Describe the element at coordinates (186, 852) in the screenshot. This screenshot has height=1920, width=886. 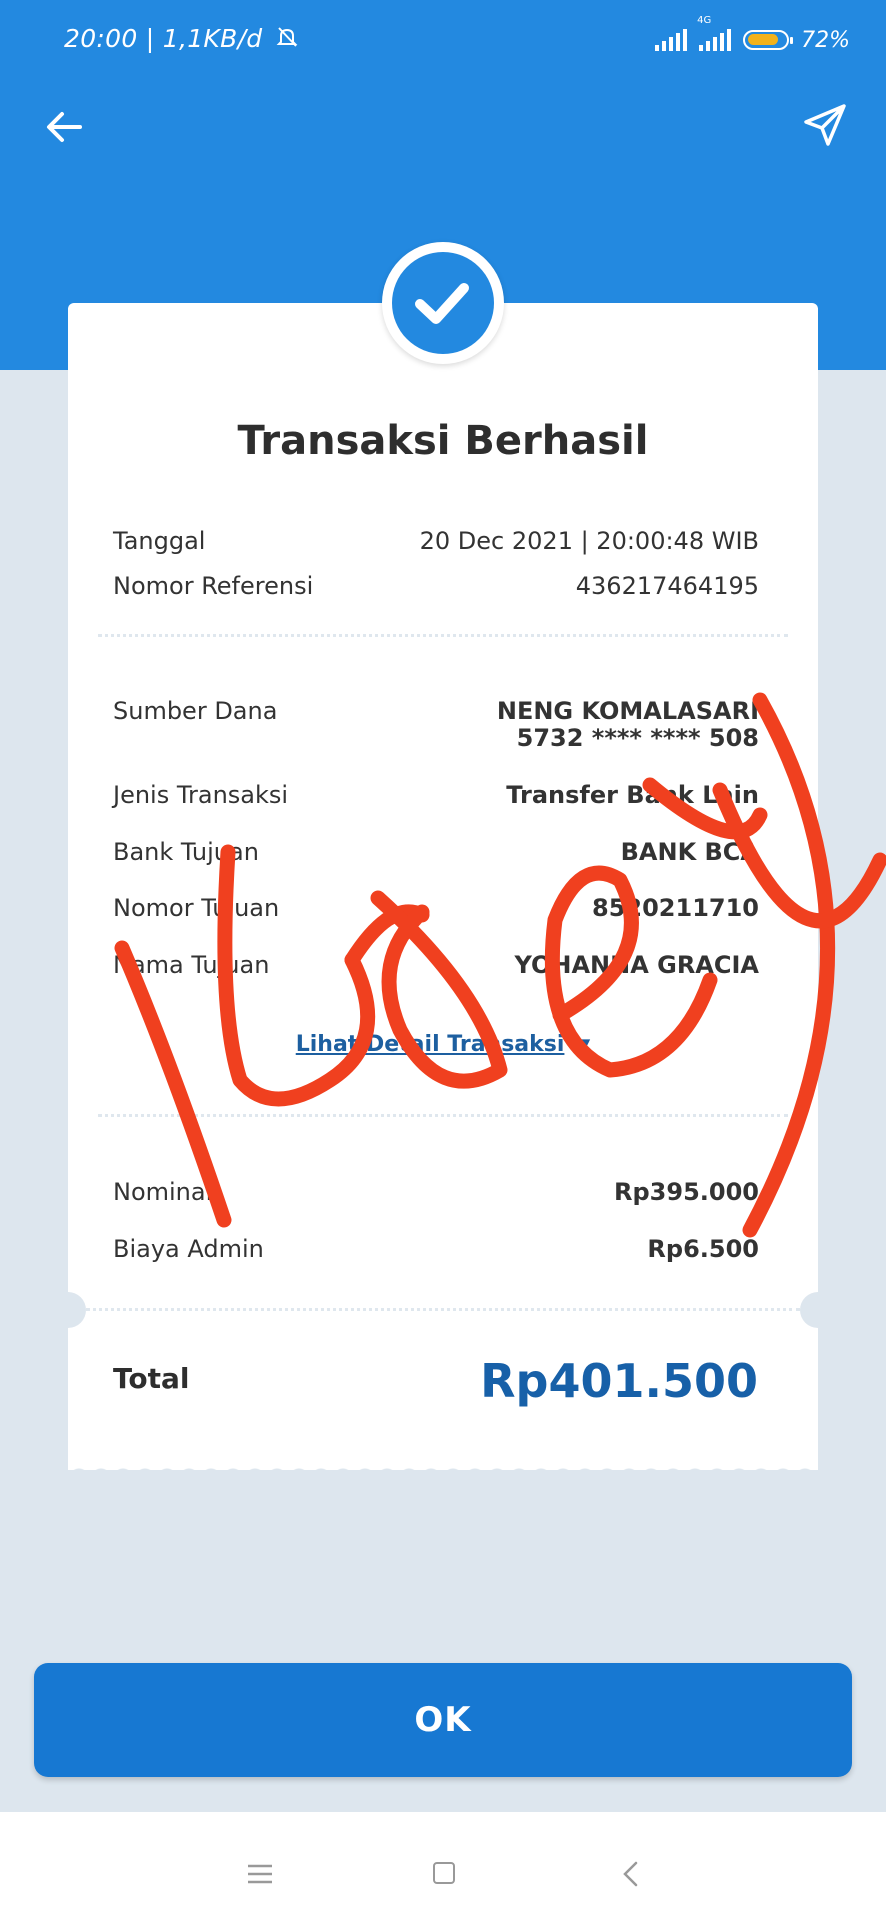
I see `bank-label: Bank Tujuan` at that location.